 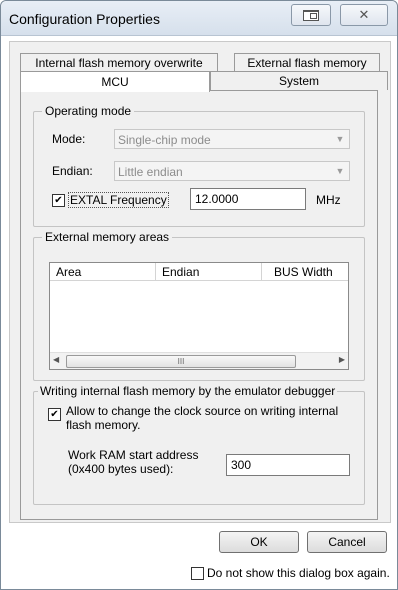 What do you see at coordinates (298, 573) in the screenshot?
I see `dont-show-again-label: Do not show this dialog box again.` at bounding box center [298, 573].